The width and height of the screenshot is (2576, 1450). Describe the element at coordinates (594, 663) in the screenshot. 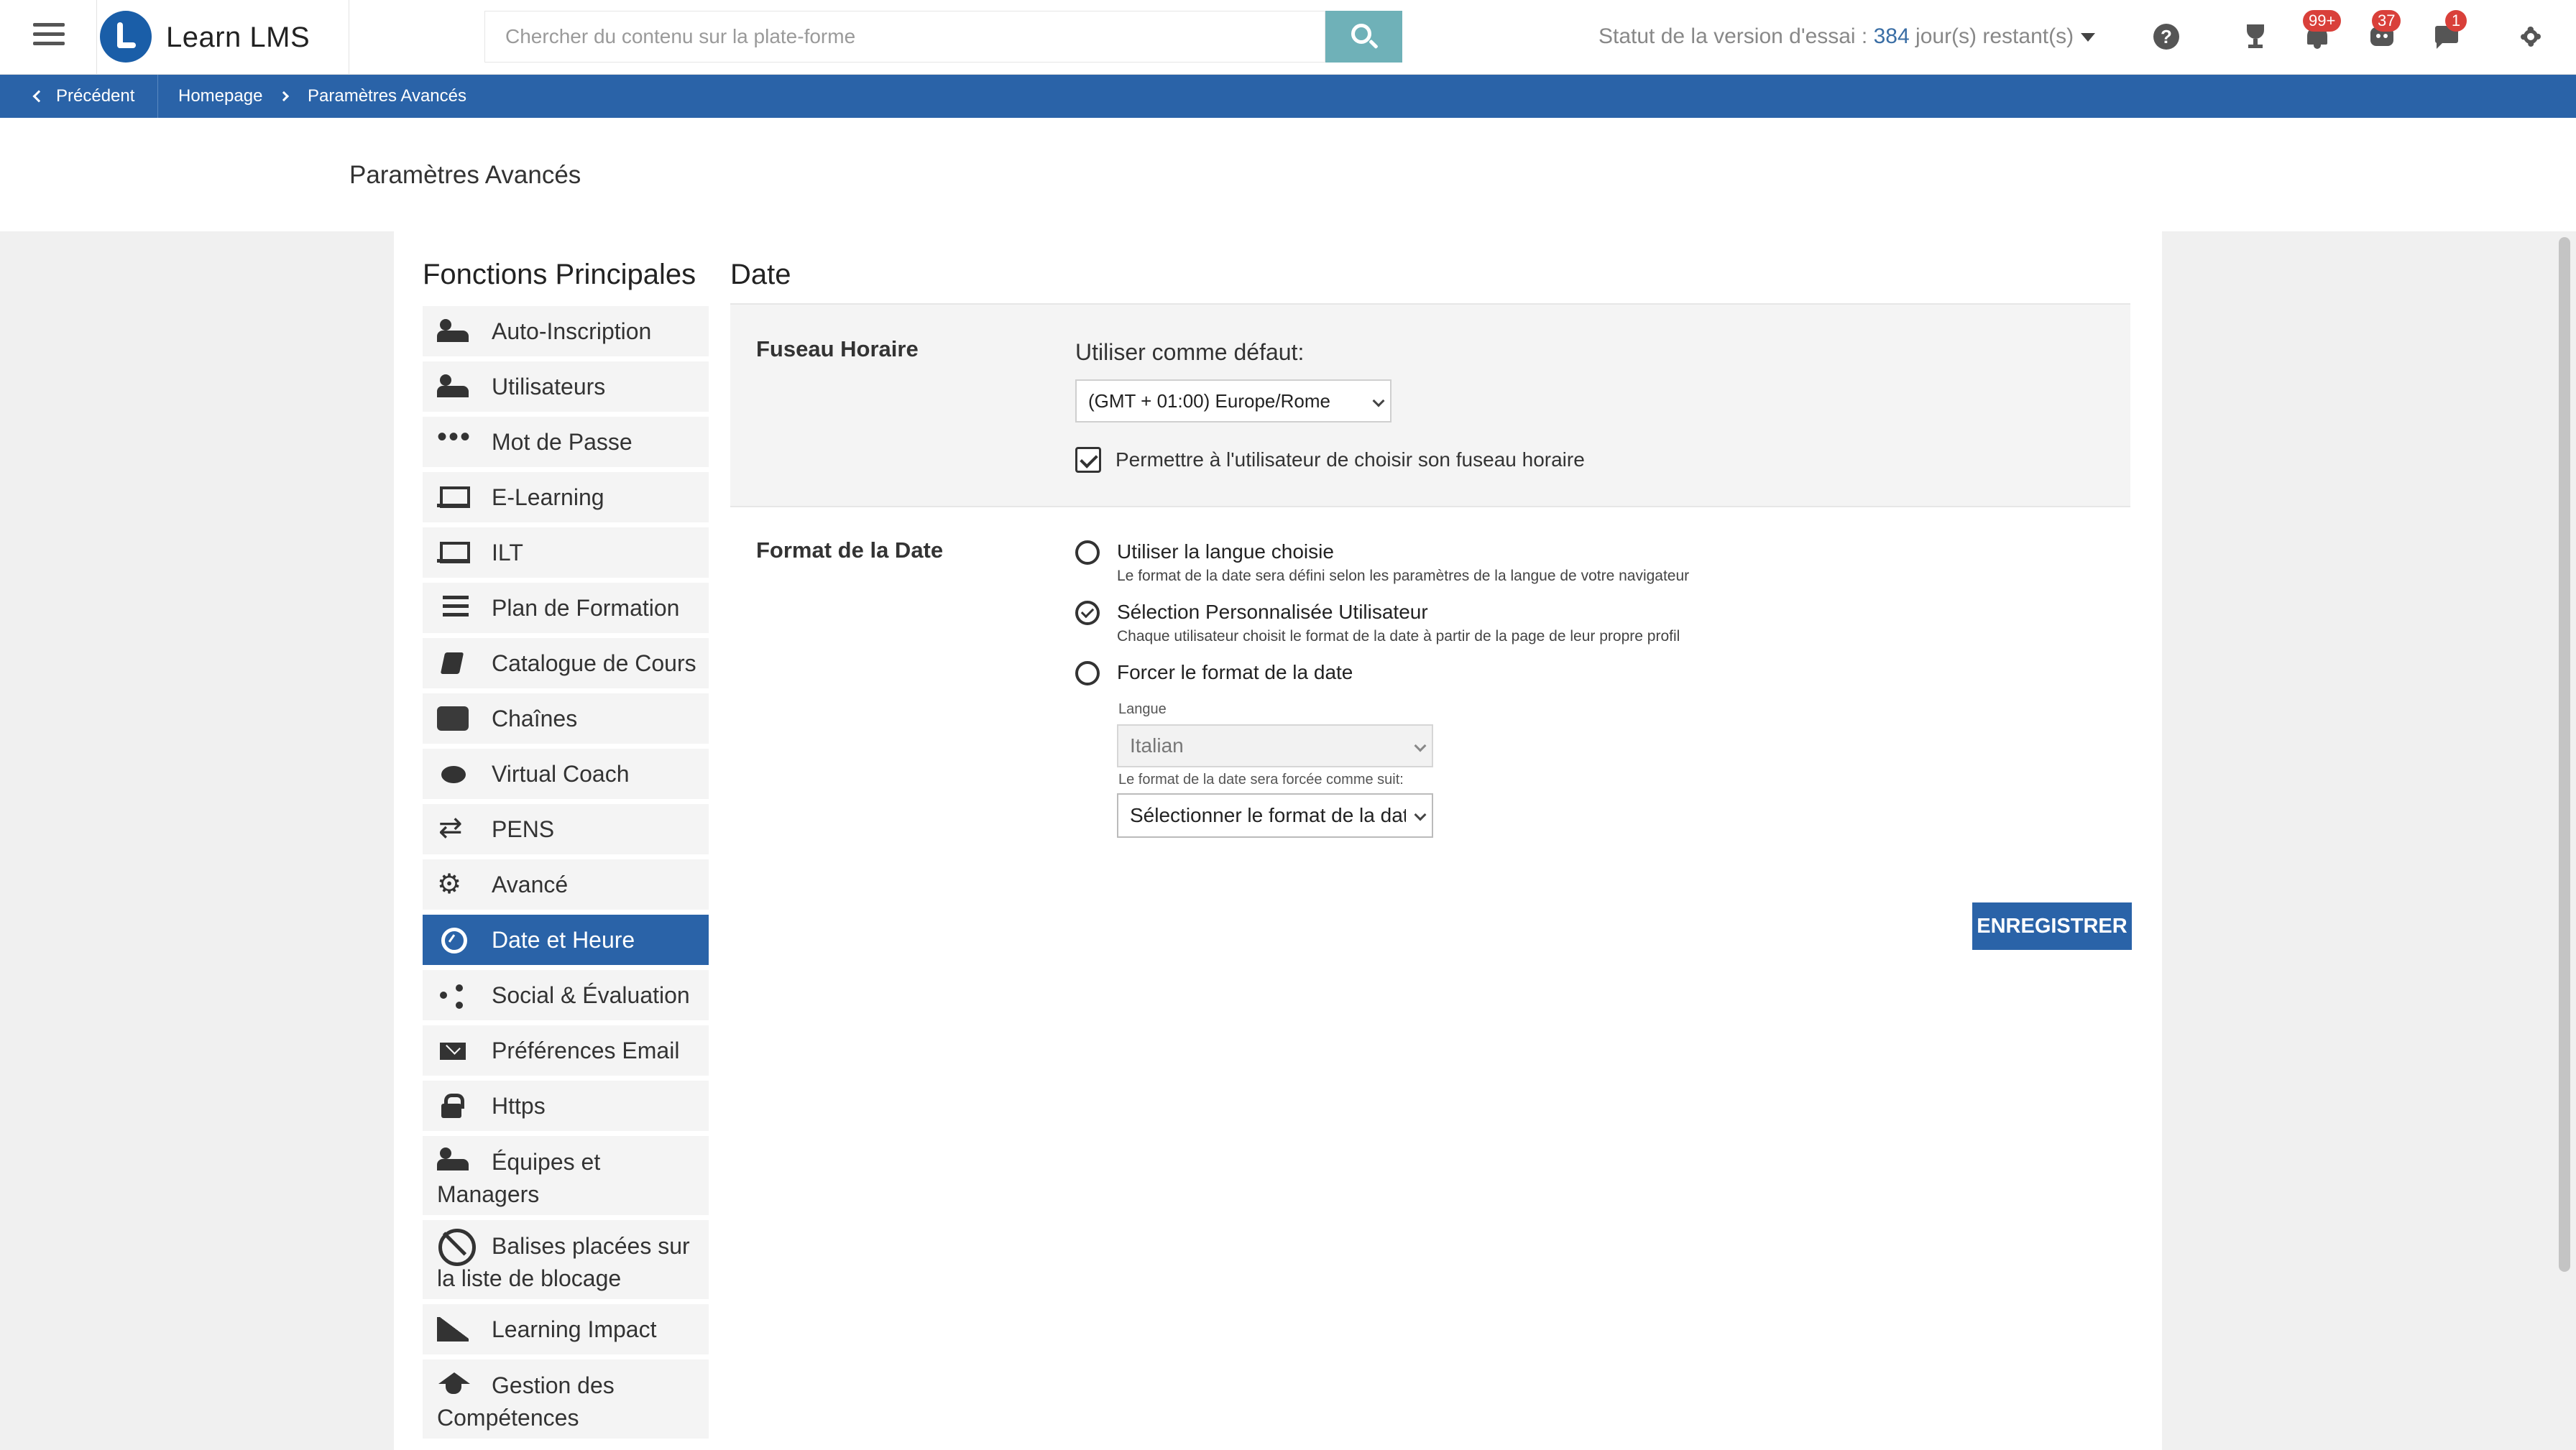

I see `sidebar-item-label: Catalogue de Cours` at that location.